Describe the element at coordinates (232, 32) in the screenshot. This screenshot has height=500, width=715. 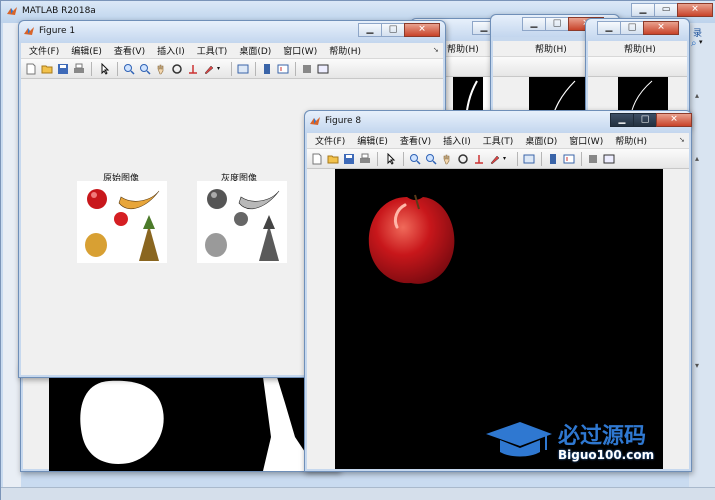
I see `figure1-titlebar: Figure 1 ▁ □ ✕` at that location.